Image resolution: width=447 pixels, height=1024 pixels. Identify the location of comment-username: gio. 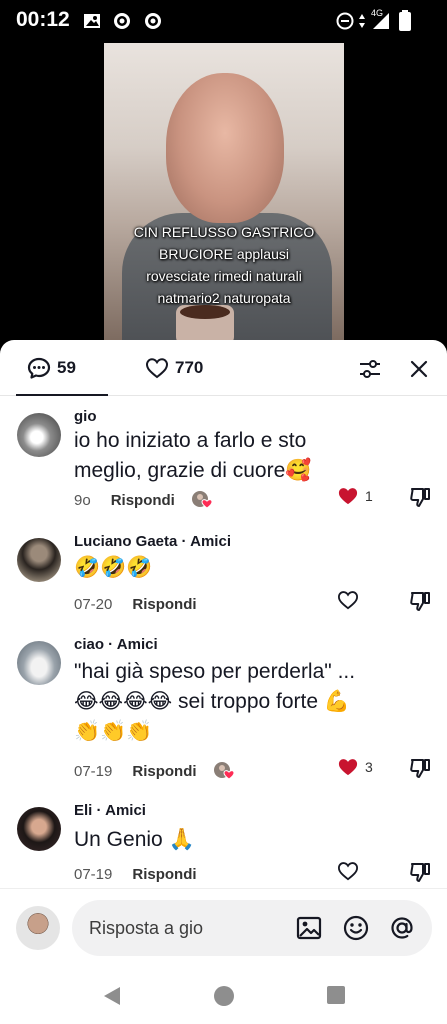
(85, 416).